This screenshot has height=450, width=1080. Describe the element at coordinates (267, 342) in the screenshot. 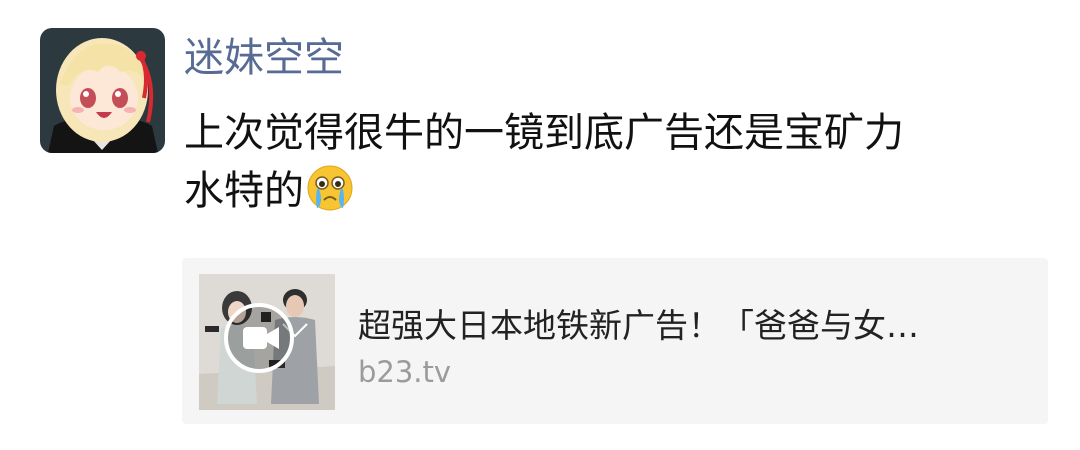

I see `video-thumbnail` at that location.